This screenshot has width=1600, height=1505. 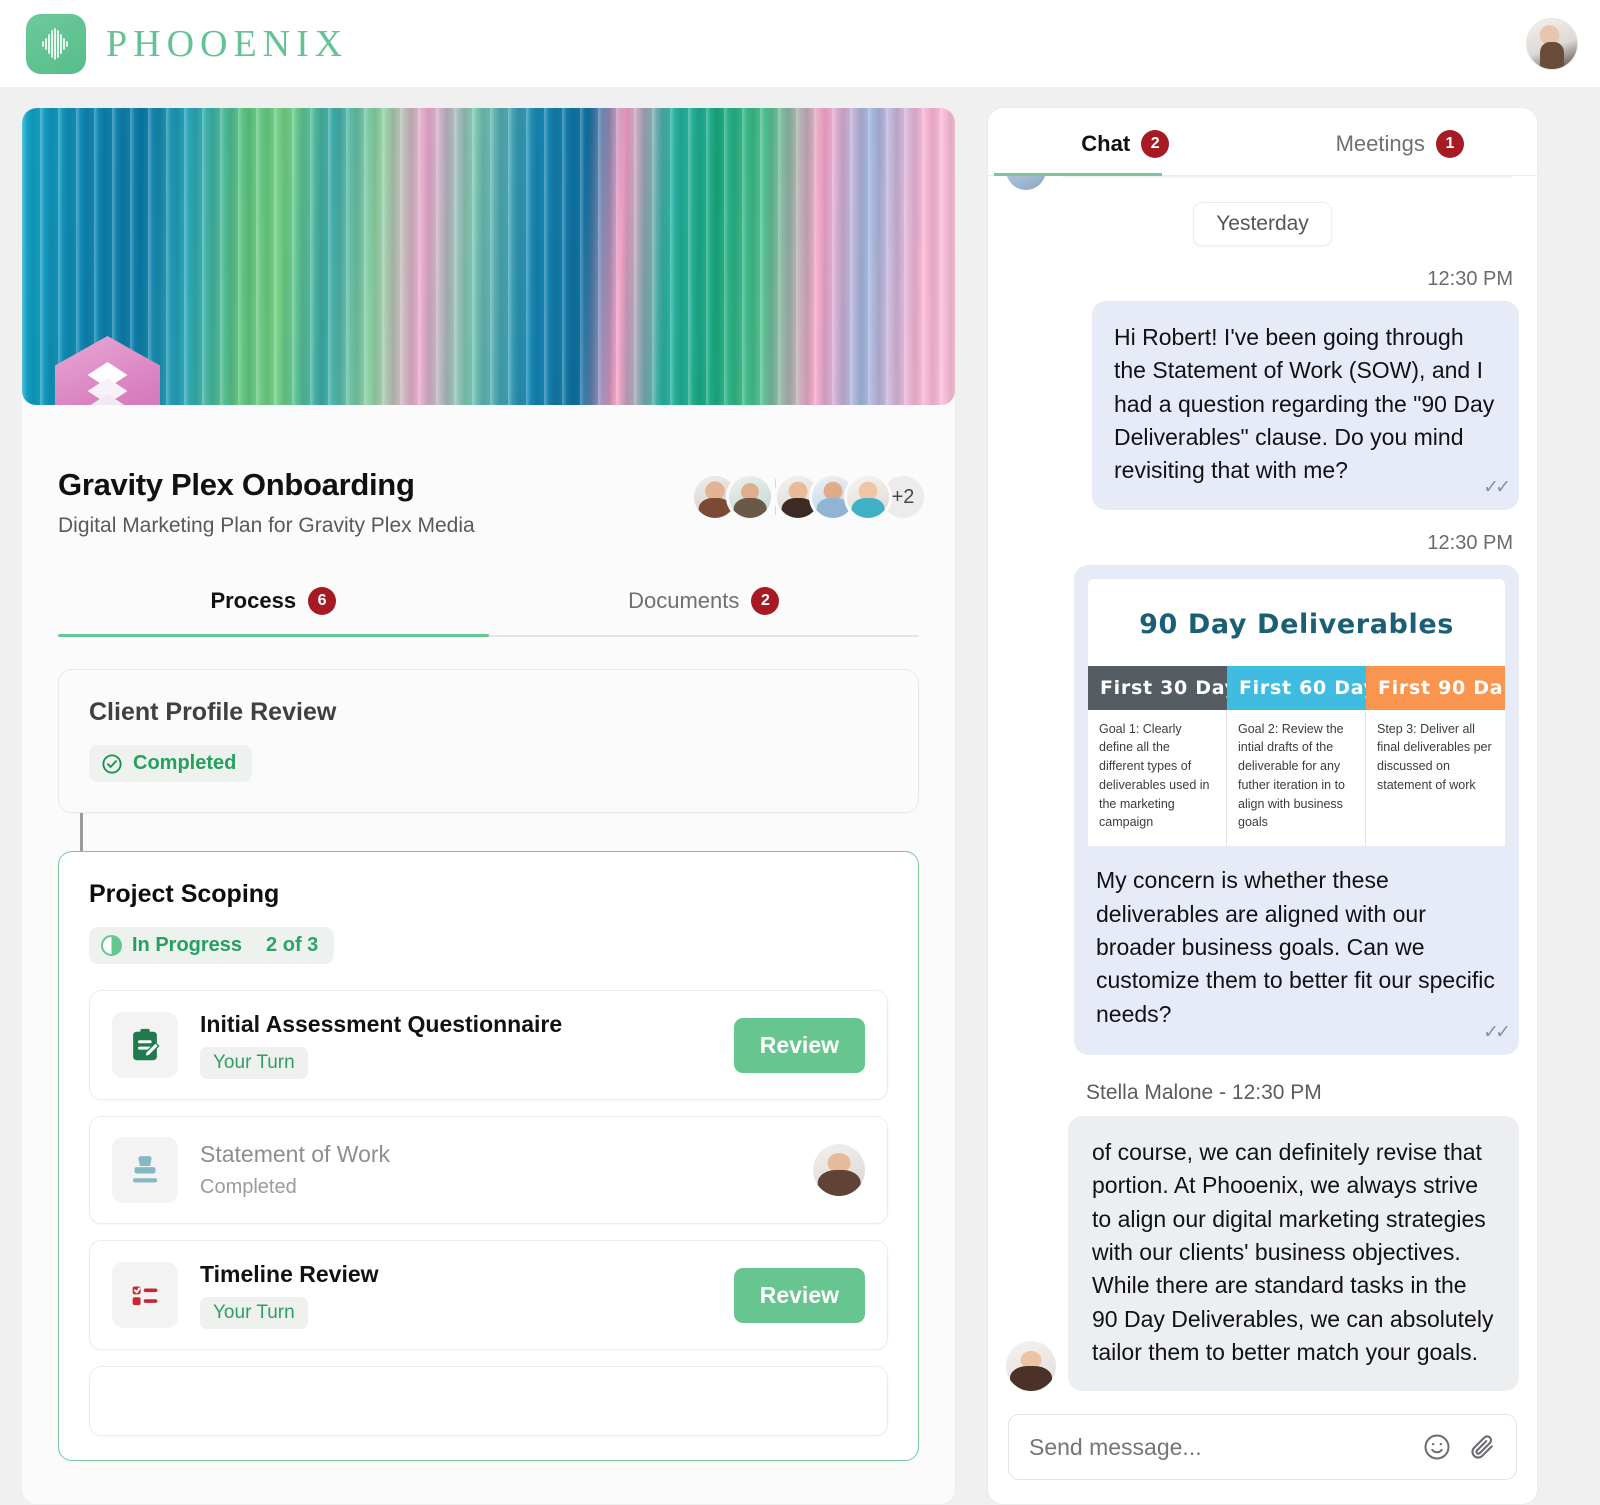 What do you see at coordinates (184, 894) in the screenshot?
I see `step-title: Project Scoping` at bounding box center [184, 894].